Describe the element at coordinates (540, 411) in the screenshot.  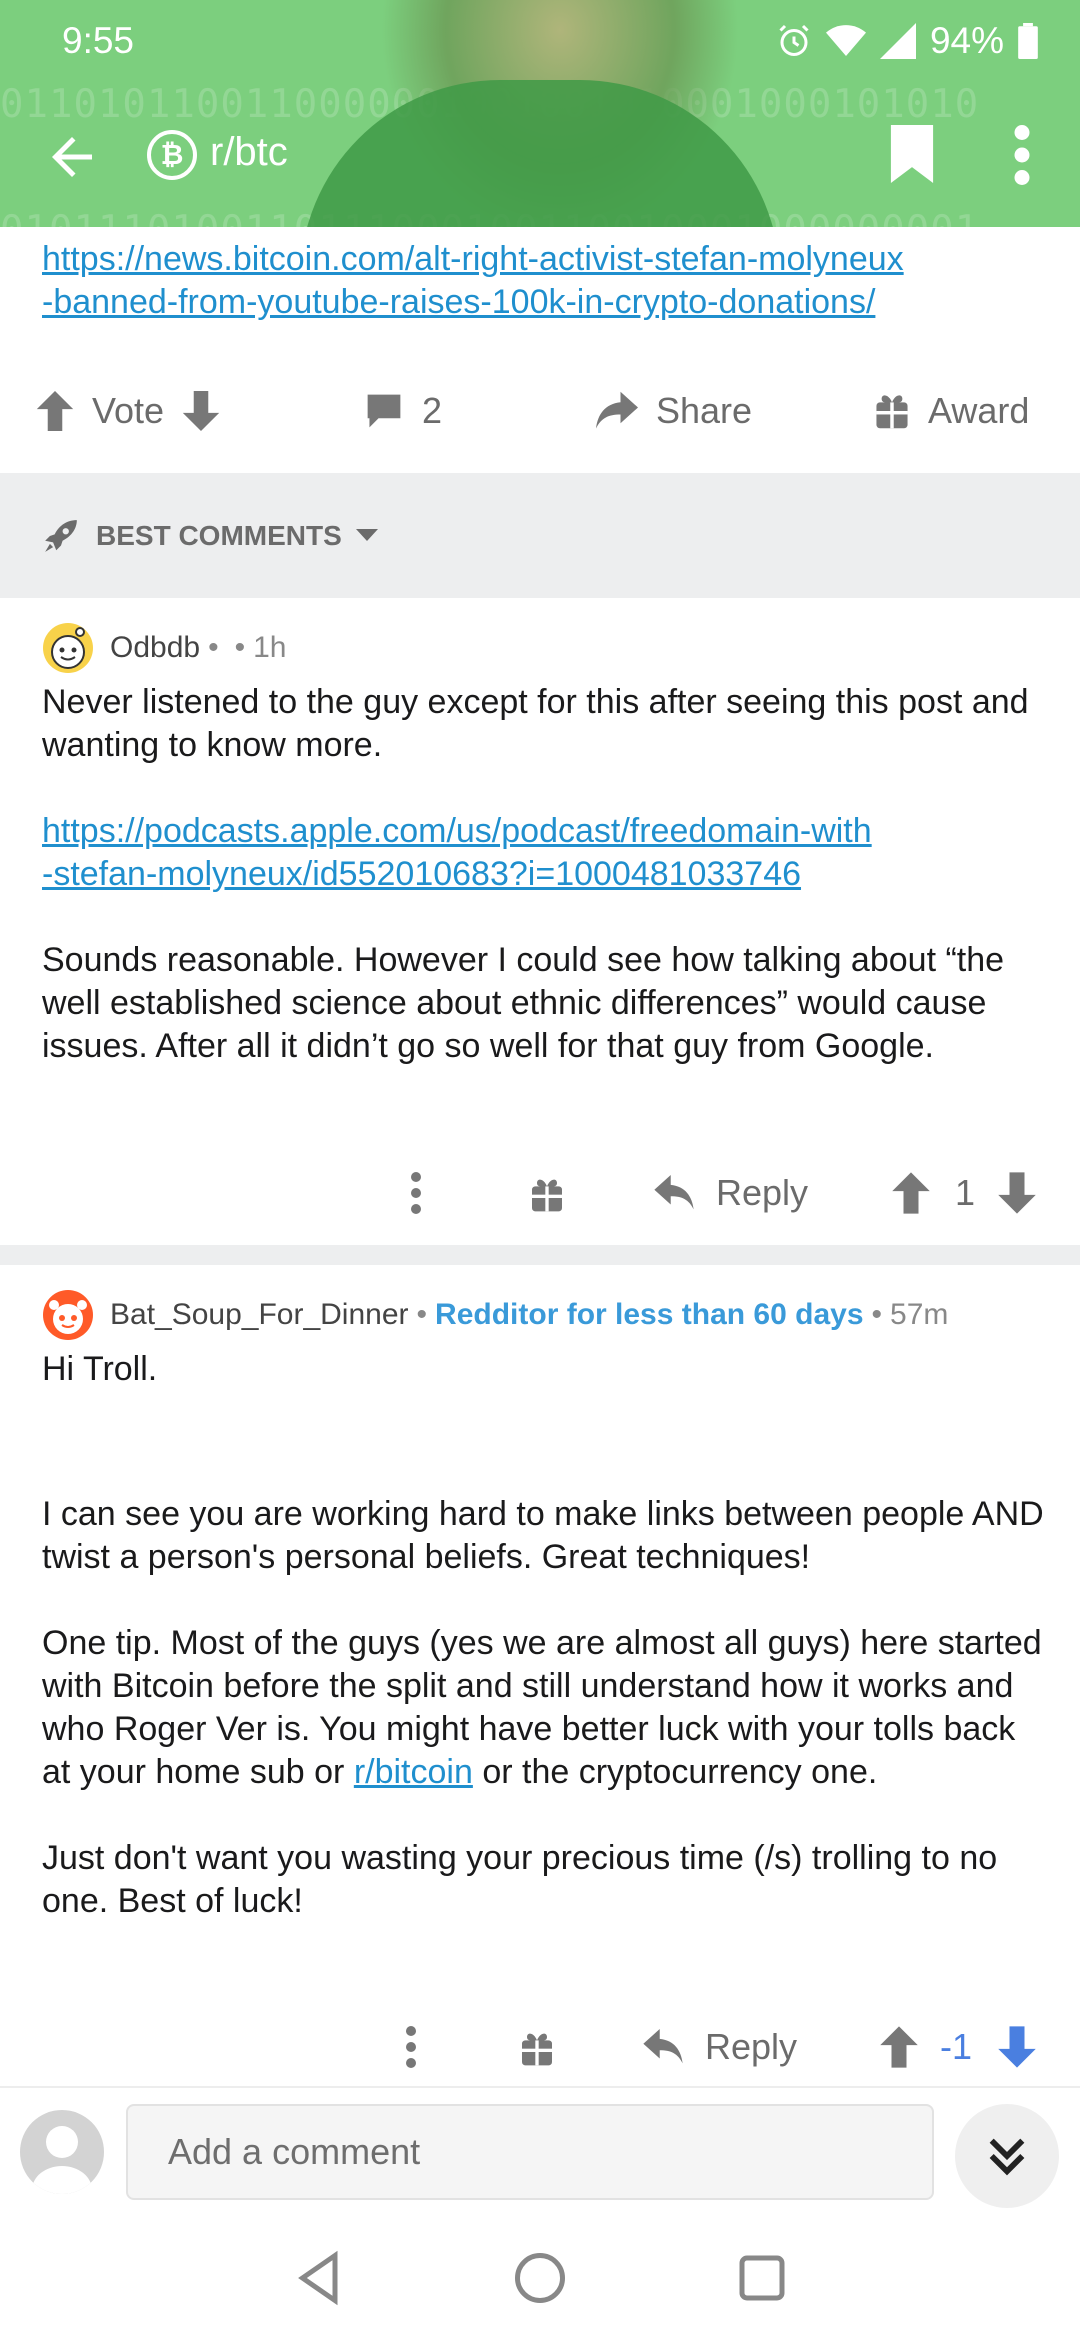
I see `post-action-bar: Vote 2 Share Award` at that location.